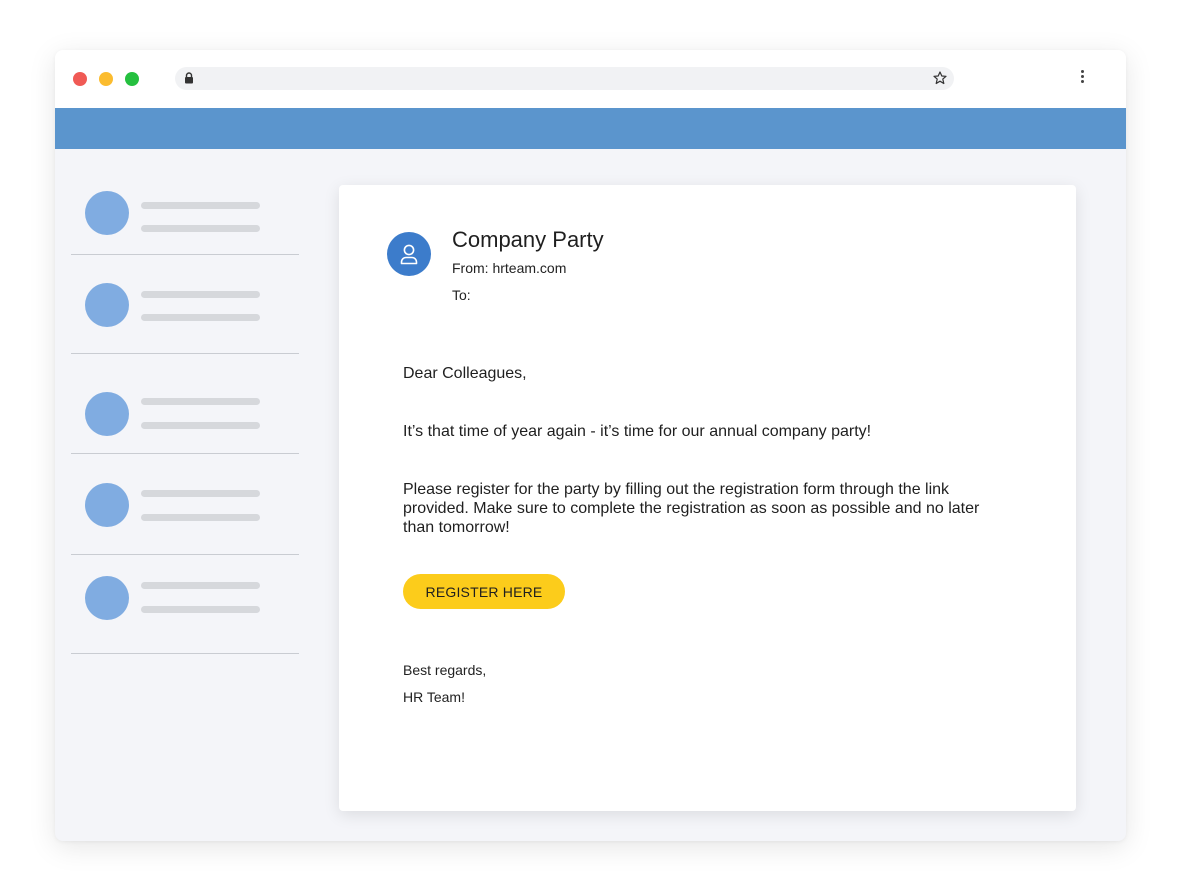 This screenshot has height=891, width=1200. What do you see at coordinates (590, 128) in the screenshot?
I see `app-header-bar` at bounding box center [590, 128].